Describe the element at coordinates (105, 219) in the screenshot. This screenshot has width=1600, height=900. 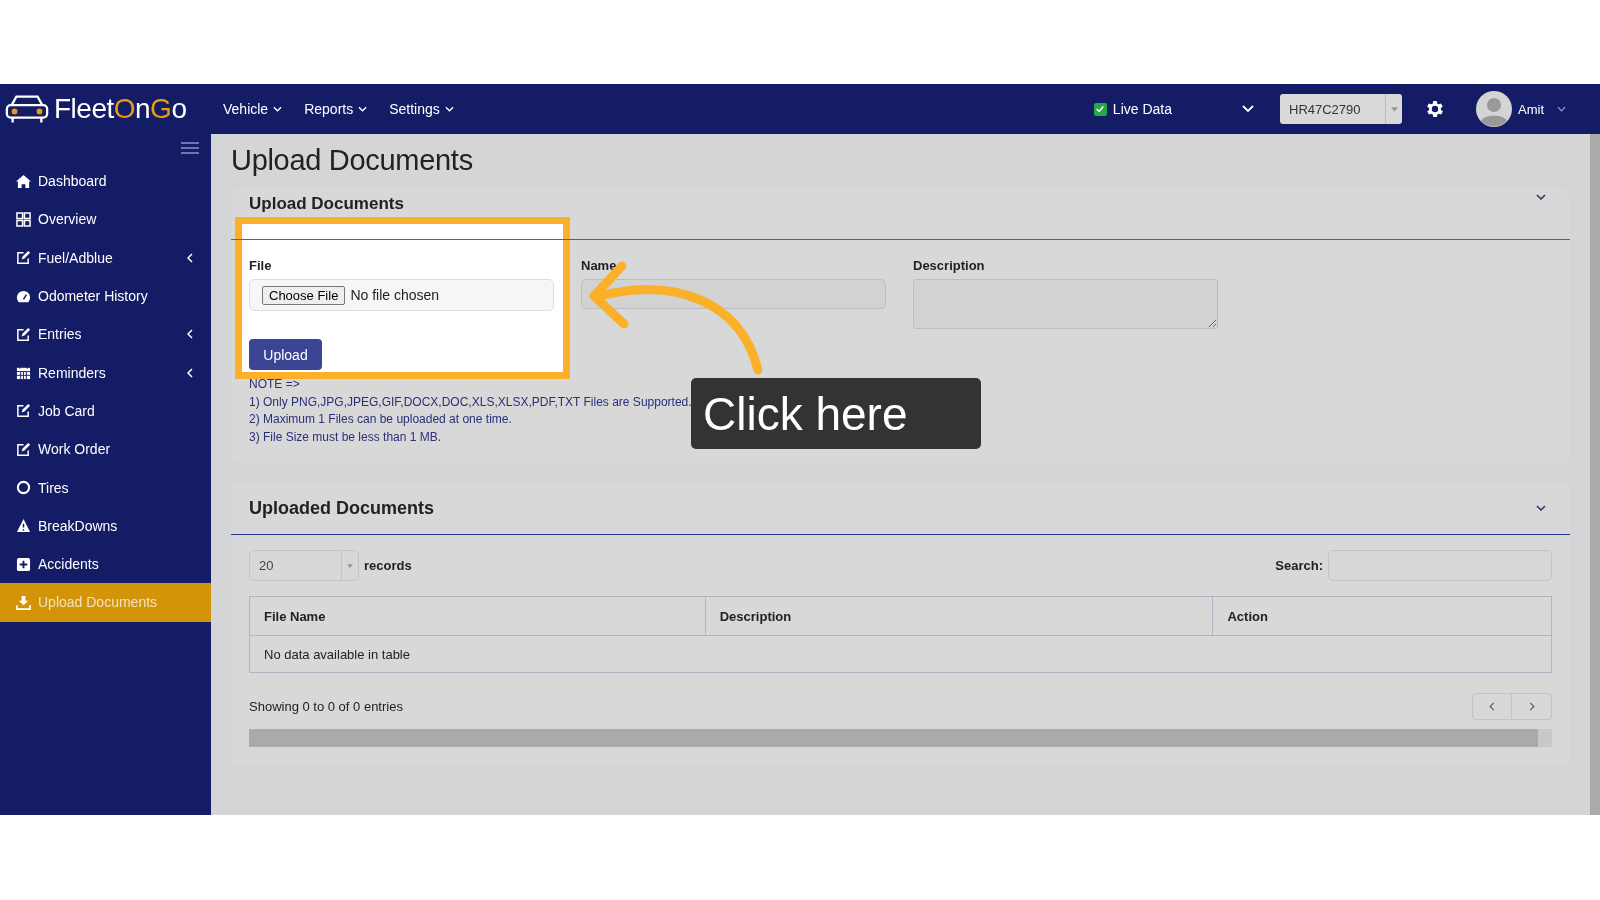
I see `sidebar-item: Overview` at that location.